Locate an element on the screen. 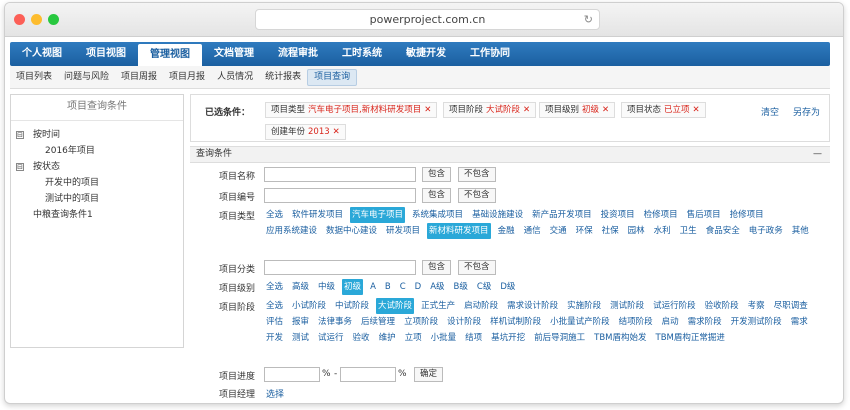 This screenshot has height=410, width=850. option-item: 结项阶段 is located at coordinates (636, 322).